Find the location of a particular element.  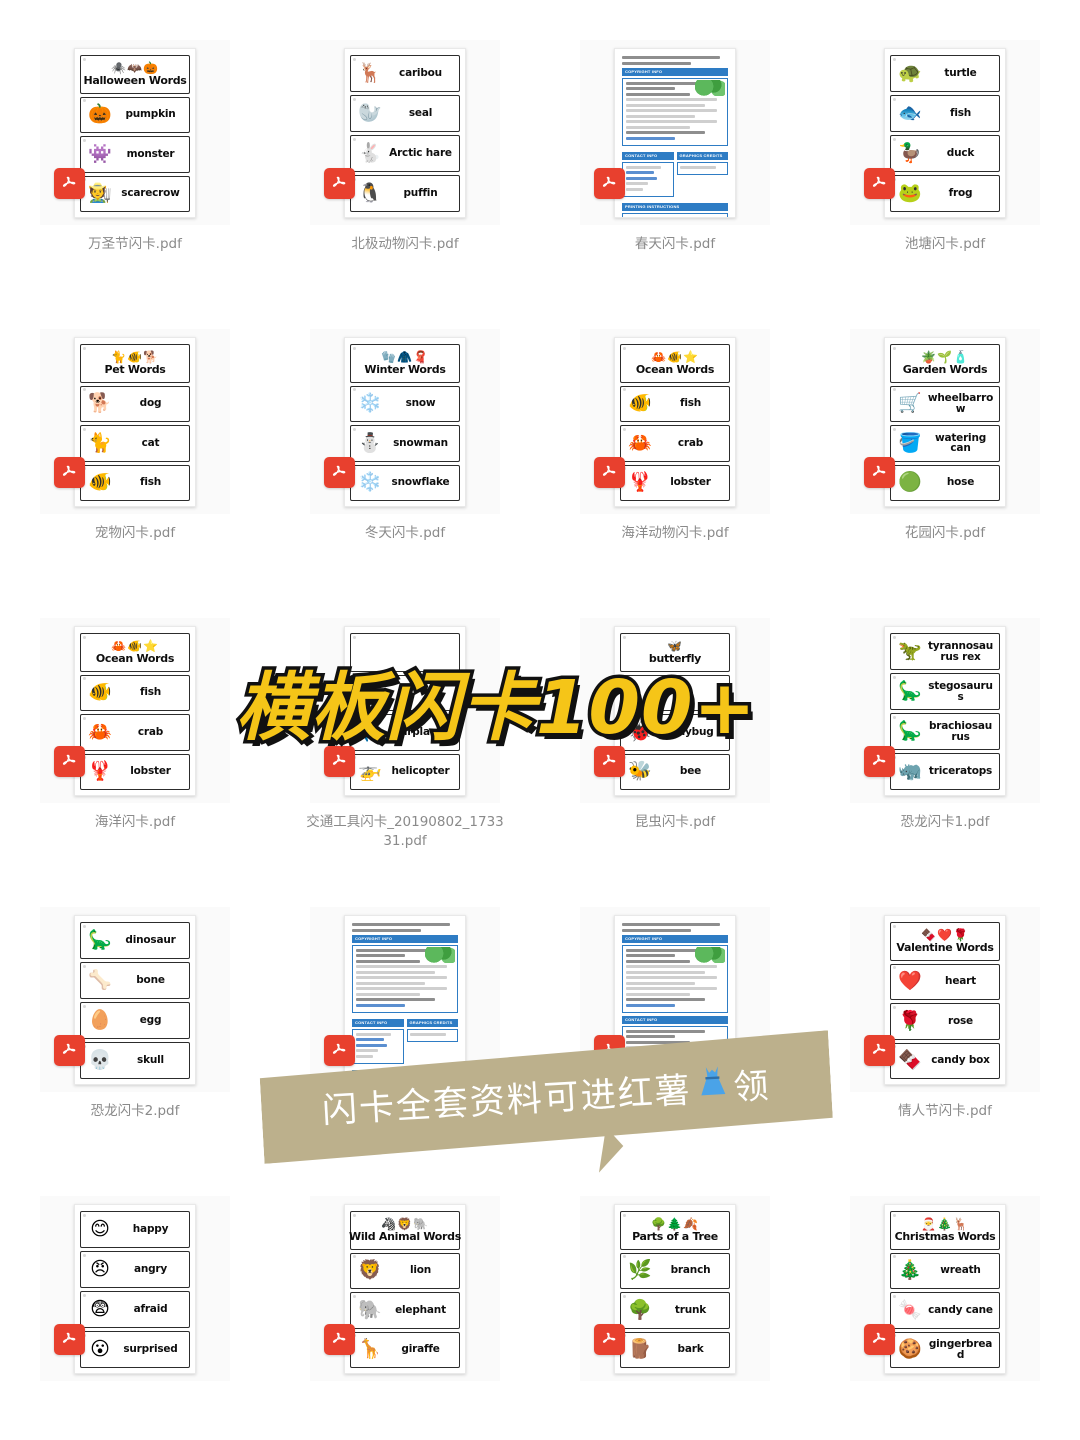

flashcard-word: rose is located at coordinates (960, 1020).